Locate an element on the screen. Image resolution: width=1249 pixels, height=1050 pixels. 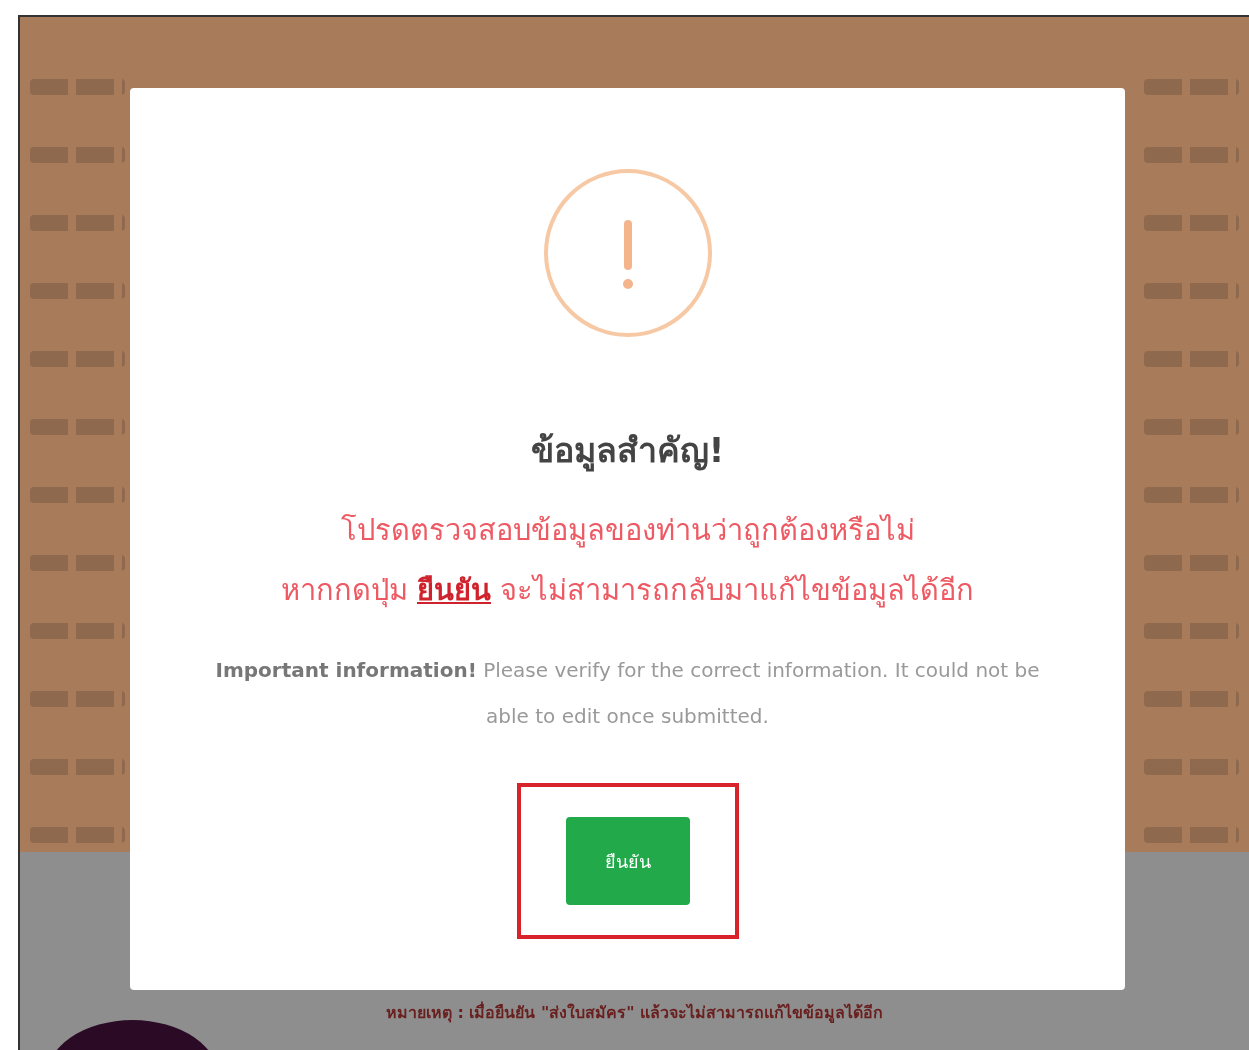
dialog-title: ข้อมูลสำคัญ! is located at coordinates (627, 451).